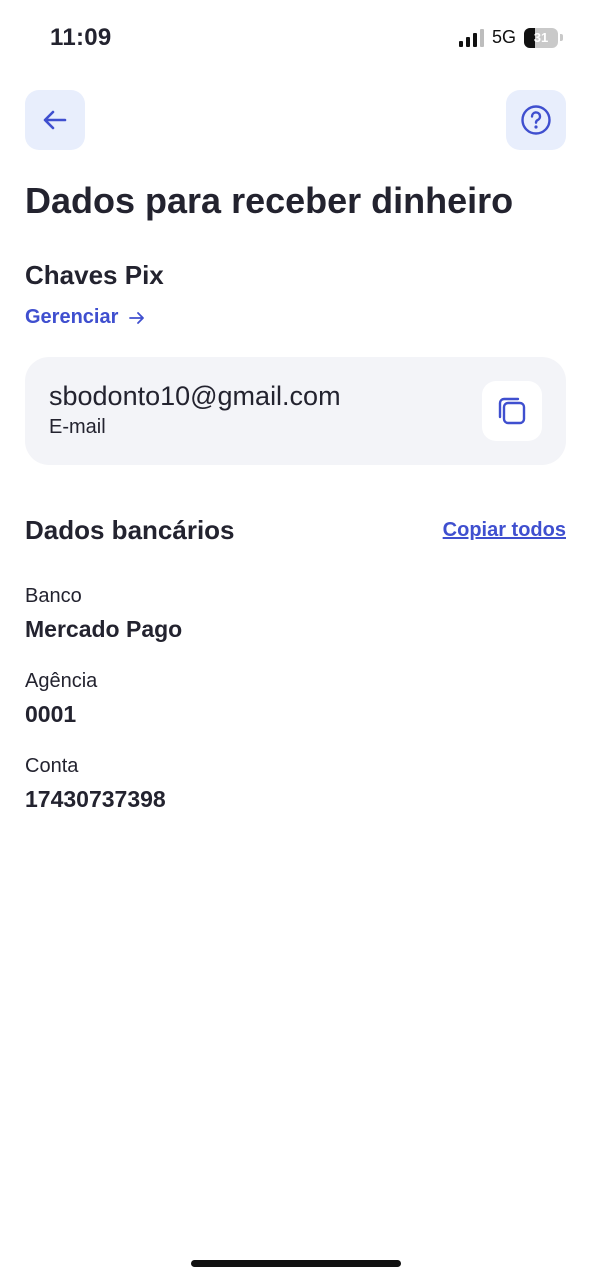 This screenshot has width=591, height=1280. I want to click on question-circle-icon, so click(536, 120).